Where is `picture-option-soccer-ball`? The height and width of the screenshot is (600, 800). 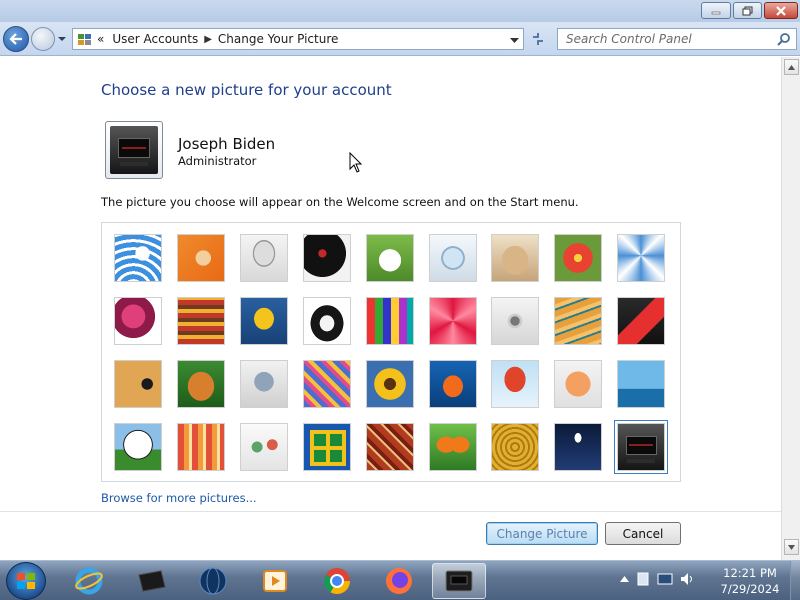
picture-option-soccer-ball is located at coordinates (138, 447).